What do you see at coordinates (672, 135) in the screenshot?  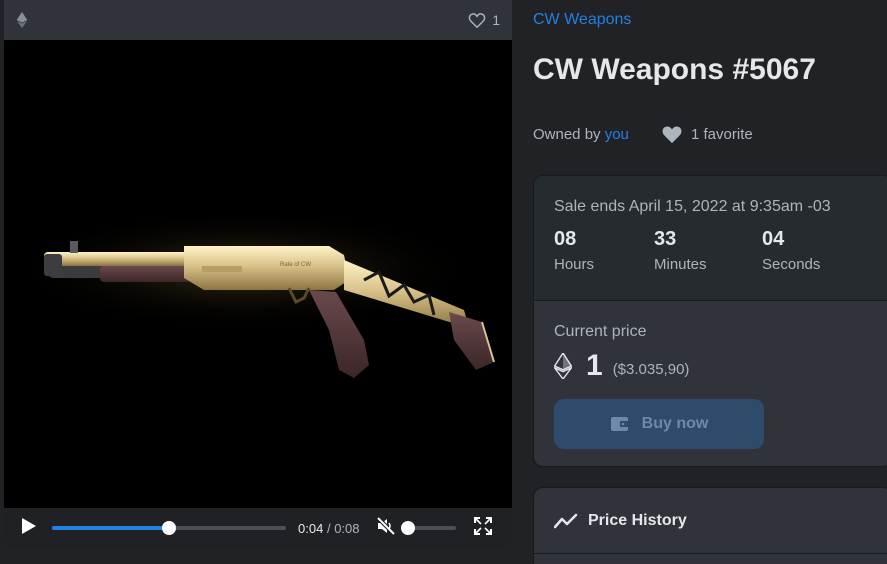 I see `heart-icon` at bounding box center [672, 135].